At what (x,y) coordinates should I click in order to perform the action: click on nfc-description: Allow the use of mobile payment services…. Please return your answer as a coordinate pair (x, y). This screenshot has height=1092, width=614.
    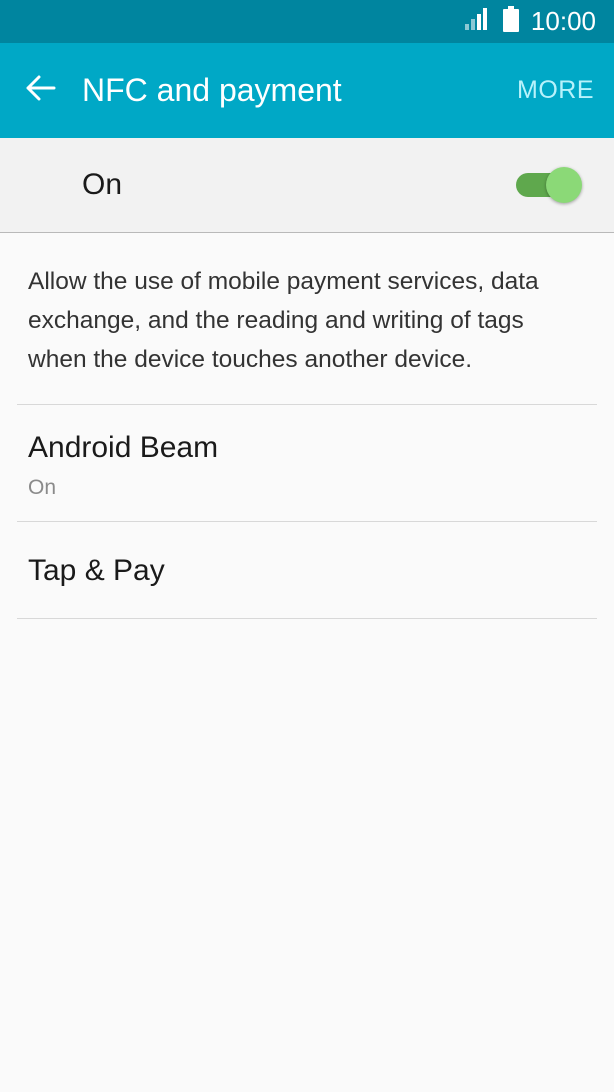
    Looking at the image, I should click on (283, 320).